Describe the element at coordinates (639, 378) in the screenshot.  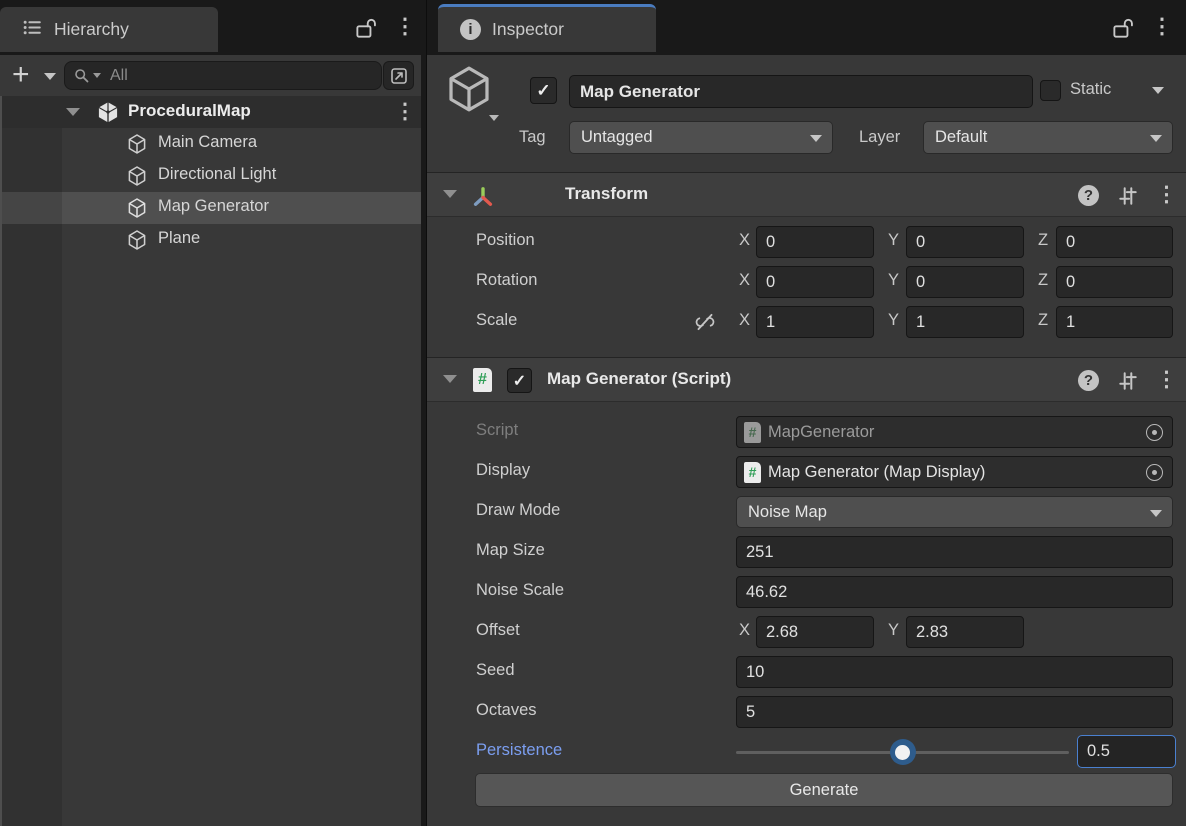
I see `map-generator-script-title: Map Generator (Script)` at that location.